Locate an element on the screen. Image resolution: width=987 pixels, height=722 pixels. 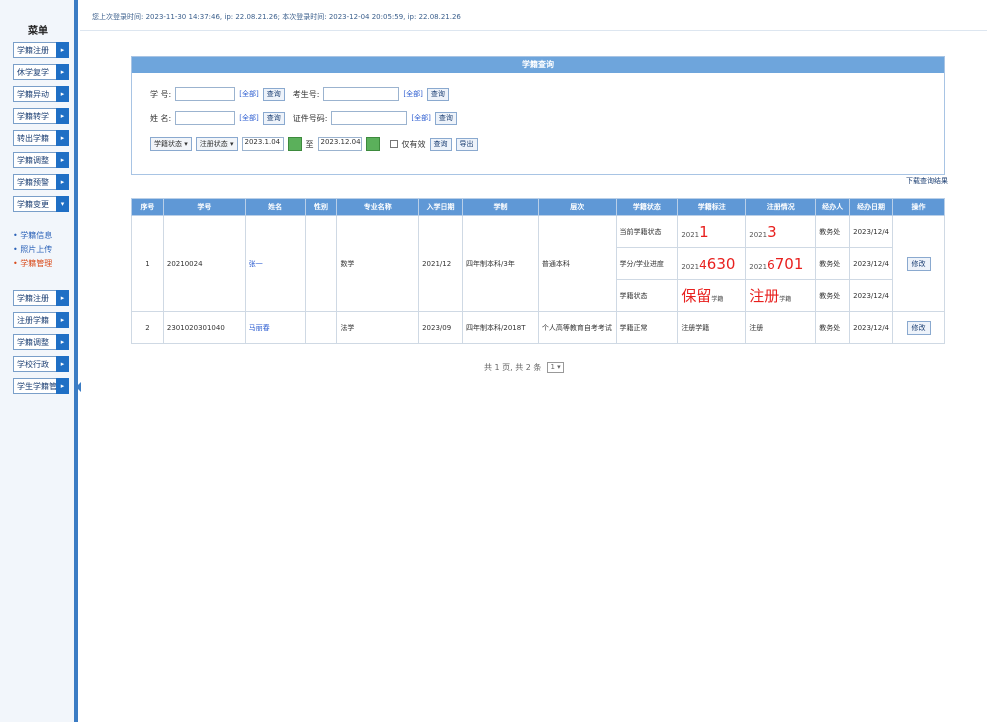
exam-no-input is located at coordinates (361, 94).